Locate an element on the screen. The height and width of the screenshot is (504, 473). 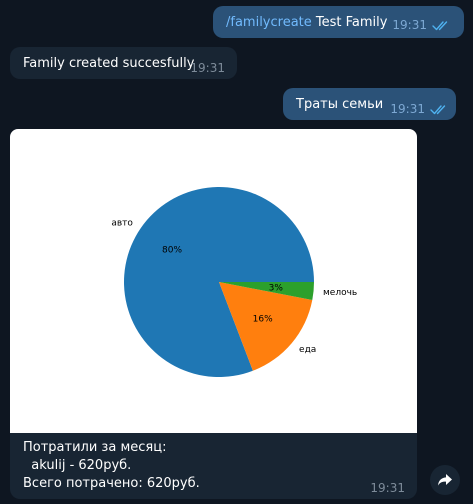
pie-category-label: мелочь is located at coordinates (340, 293).